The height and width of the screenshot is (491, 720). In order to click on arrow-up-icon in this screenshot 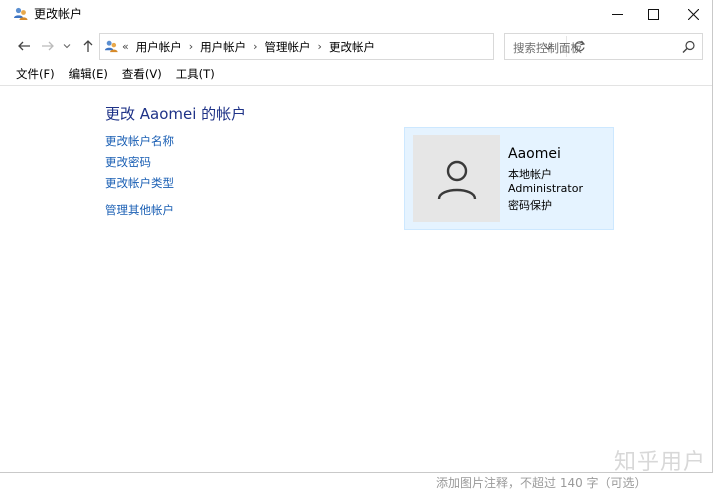, I will do `click(88, 46)`.